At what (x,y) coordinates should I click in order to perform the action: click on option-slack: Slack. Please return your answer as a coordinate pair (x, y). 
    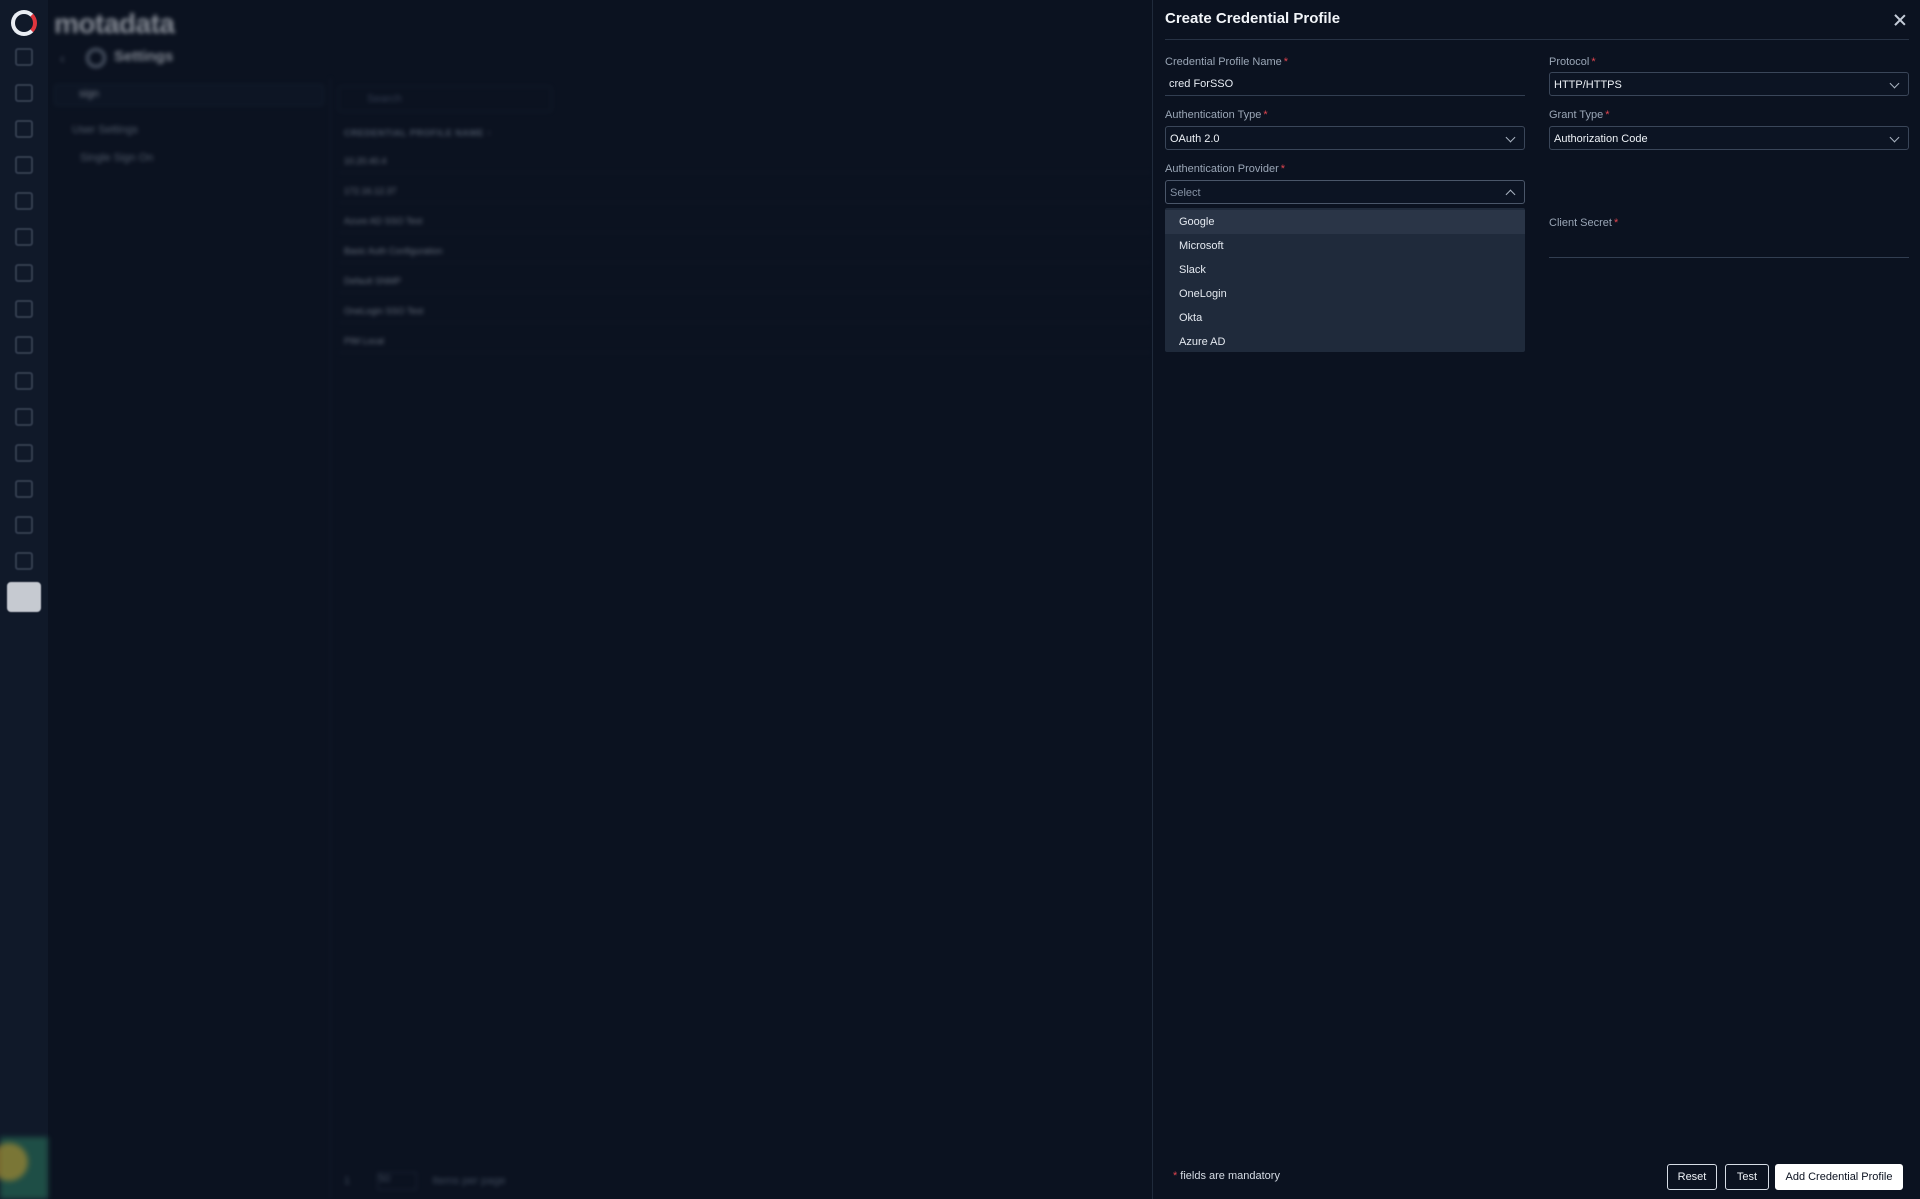
    Looking at the image, I should click on (1345, 270).